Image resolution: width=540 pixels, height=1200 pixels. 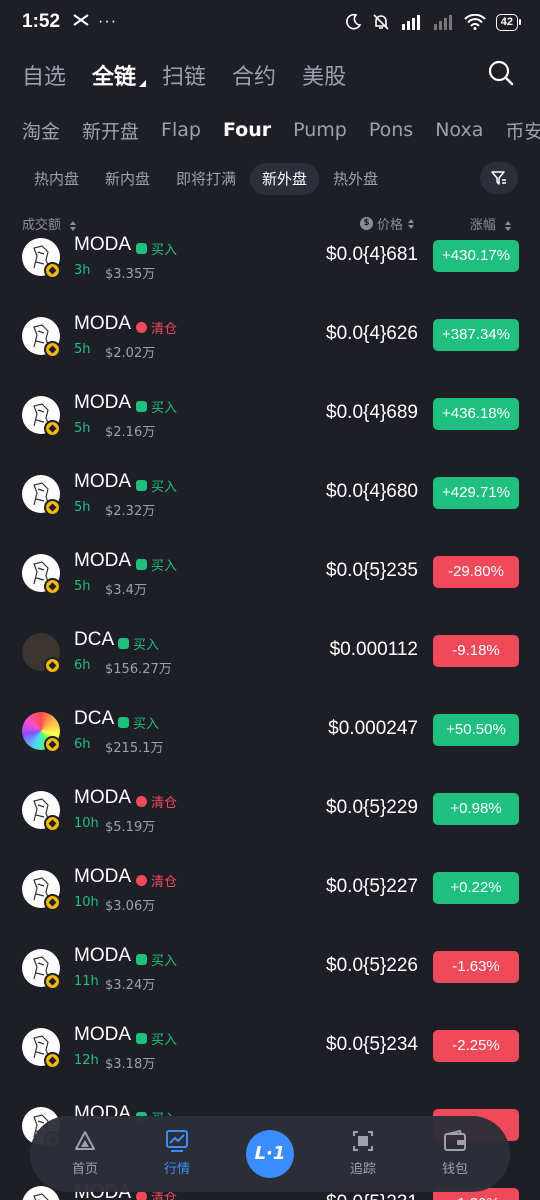 I want to click on token-row: MODA 清仓 10h $3.06万 $0.0{5}227 +0.22%, so click(x=270, y=891).